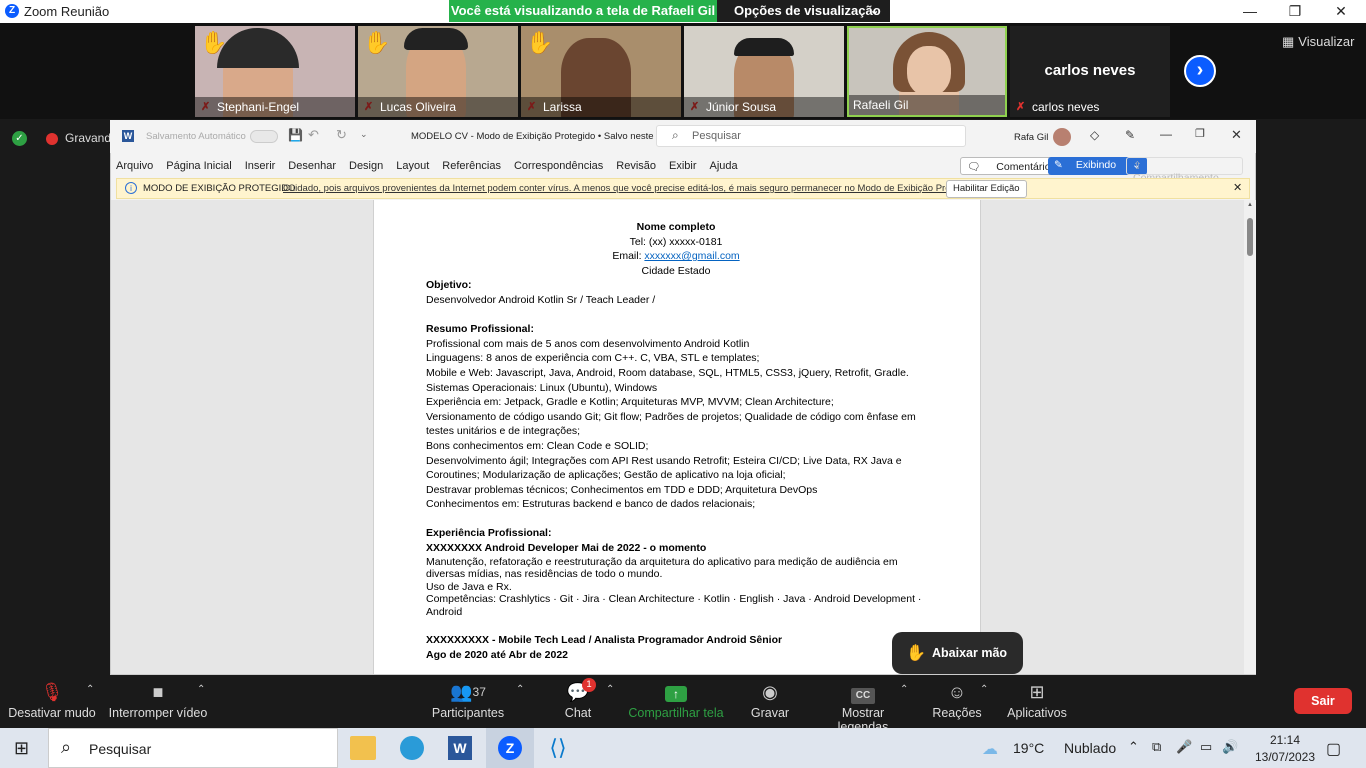 This screenshot has height=768, width=1366. Describe the element at coordinates (219, 188) in the screenshot. I see `protected-view-label: MODO DE EXIBIÇÃO PROTEGIDO` at that location.